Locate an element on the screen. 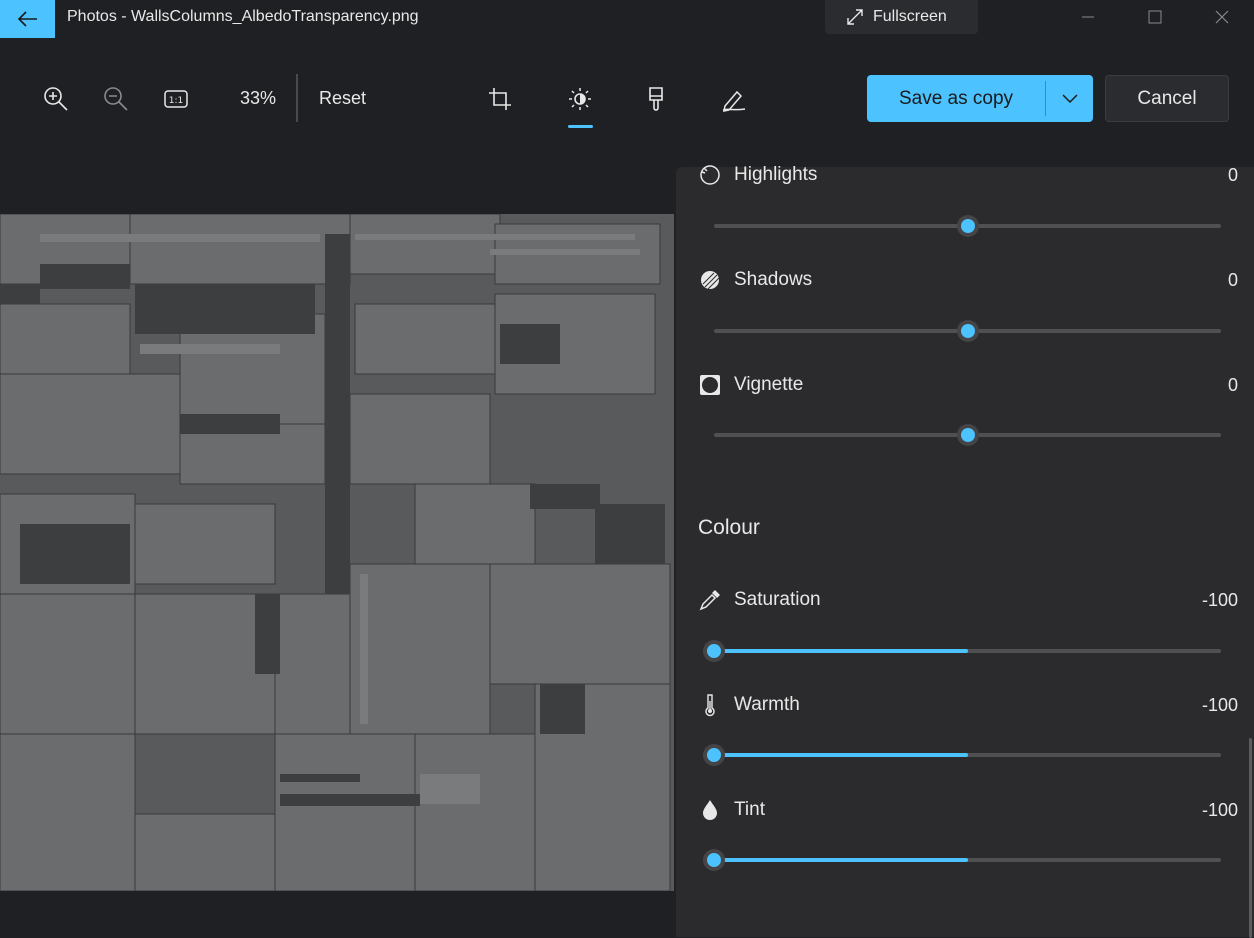  maximize-icon is located at coordinates (1155, 17).